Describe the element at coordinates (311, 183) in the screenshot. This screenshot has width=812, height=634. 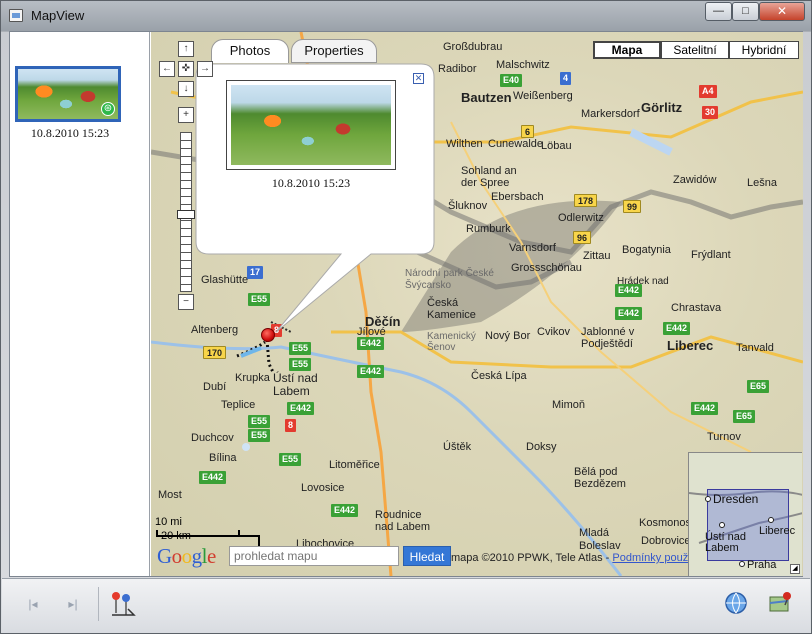
I see `popup-photo-caption: 10.8.2010 15:23` at that location.